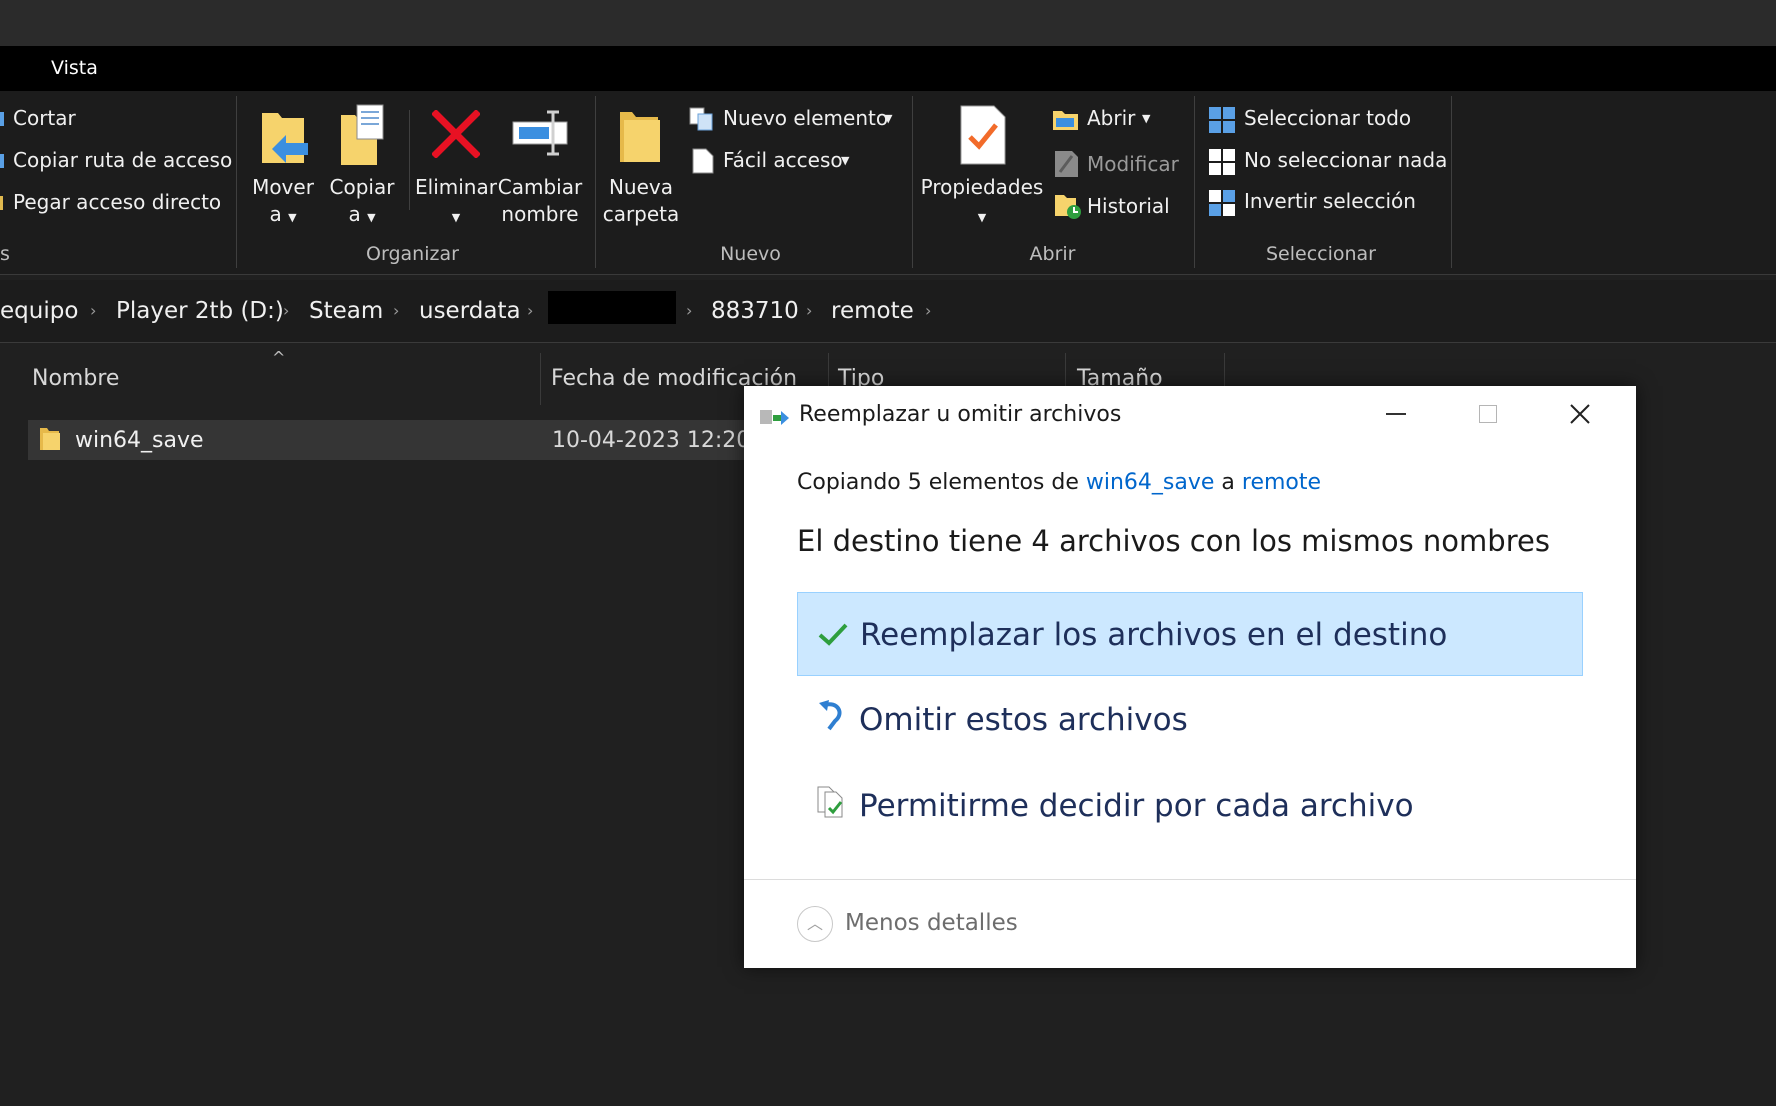 The width and height of the screenshot is (1776, 1106). Describe the element at coordinates (1068, 207) in the screenshot. I see `history-icon` at that location.